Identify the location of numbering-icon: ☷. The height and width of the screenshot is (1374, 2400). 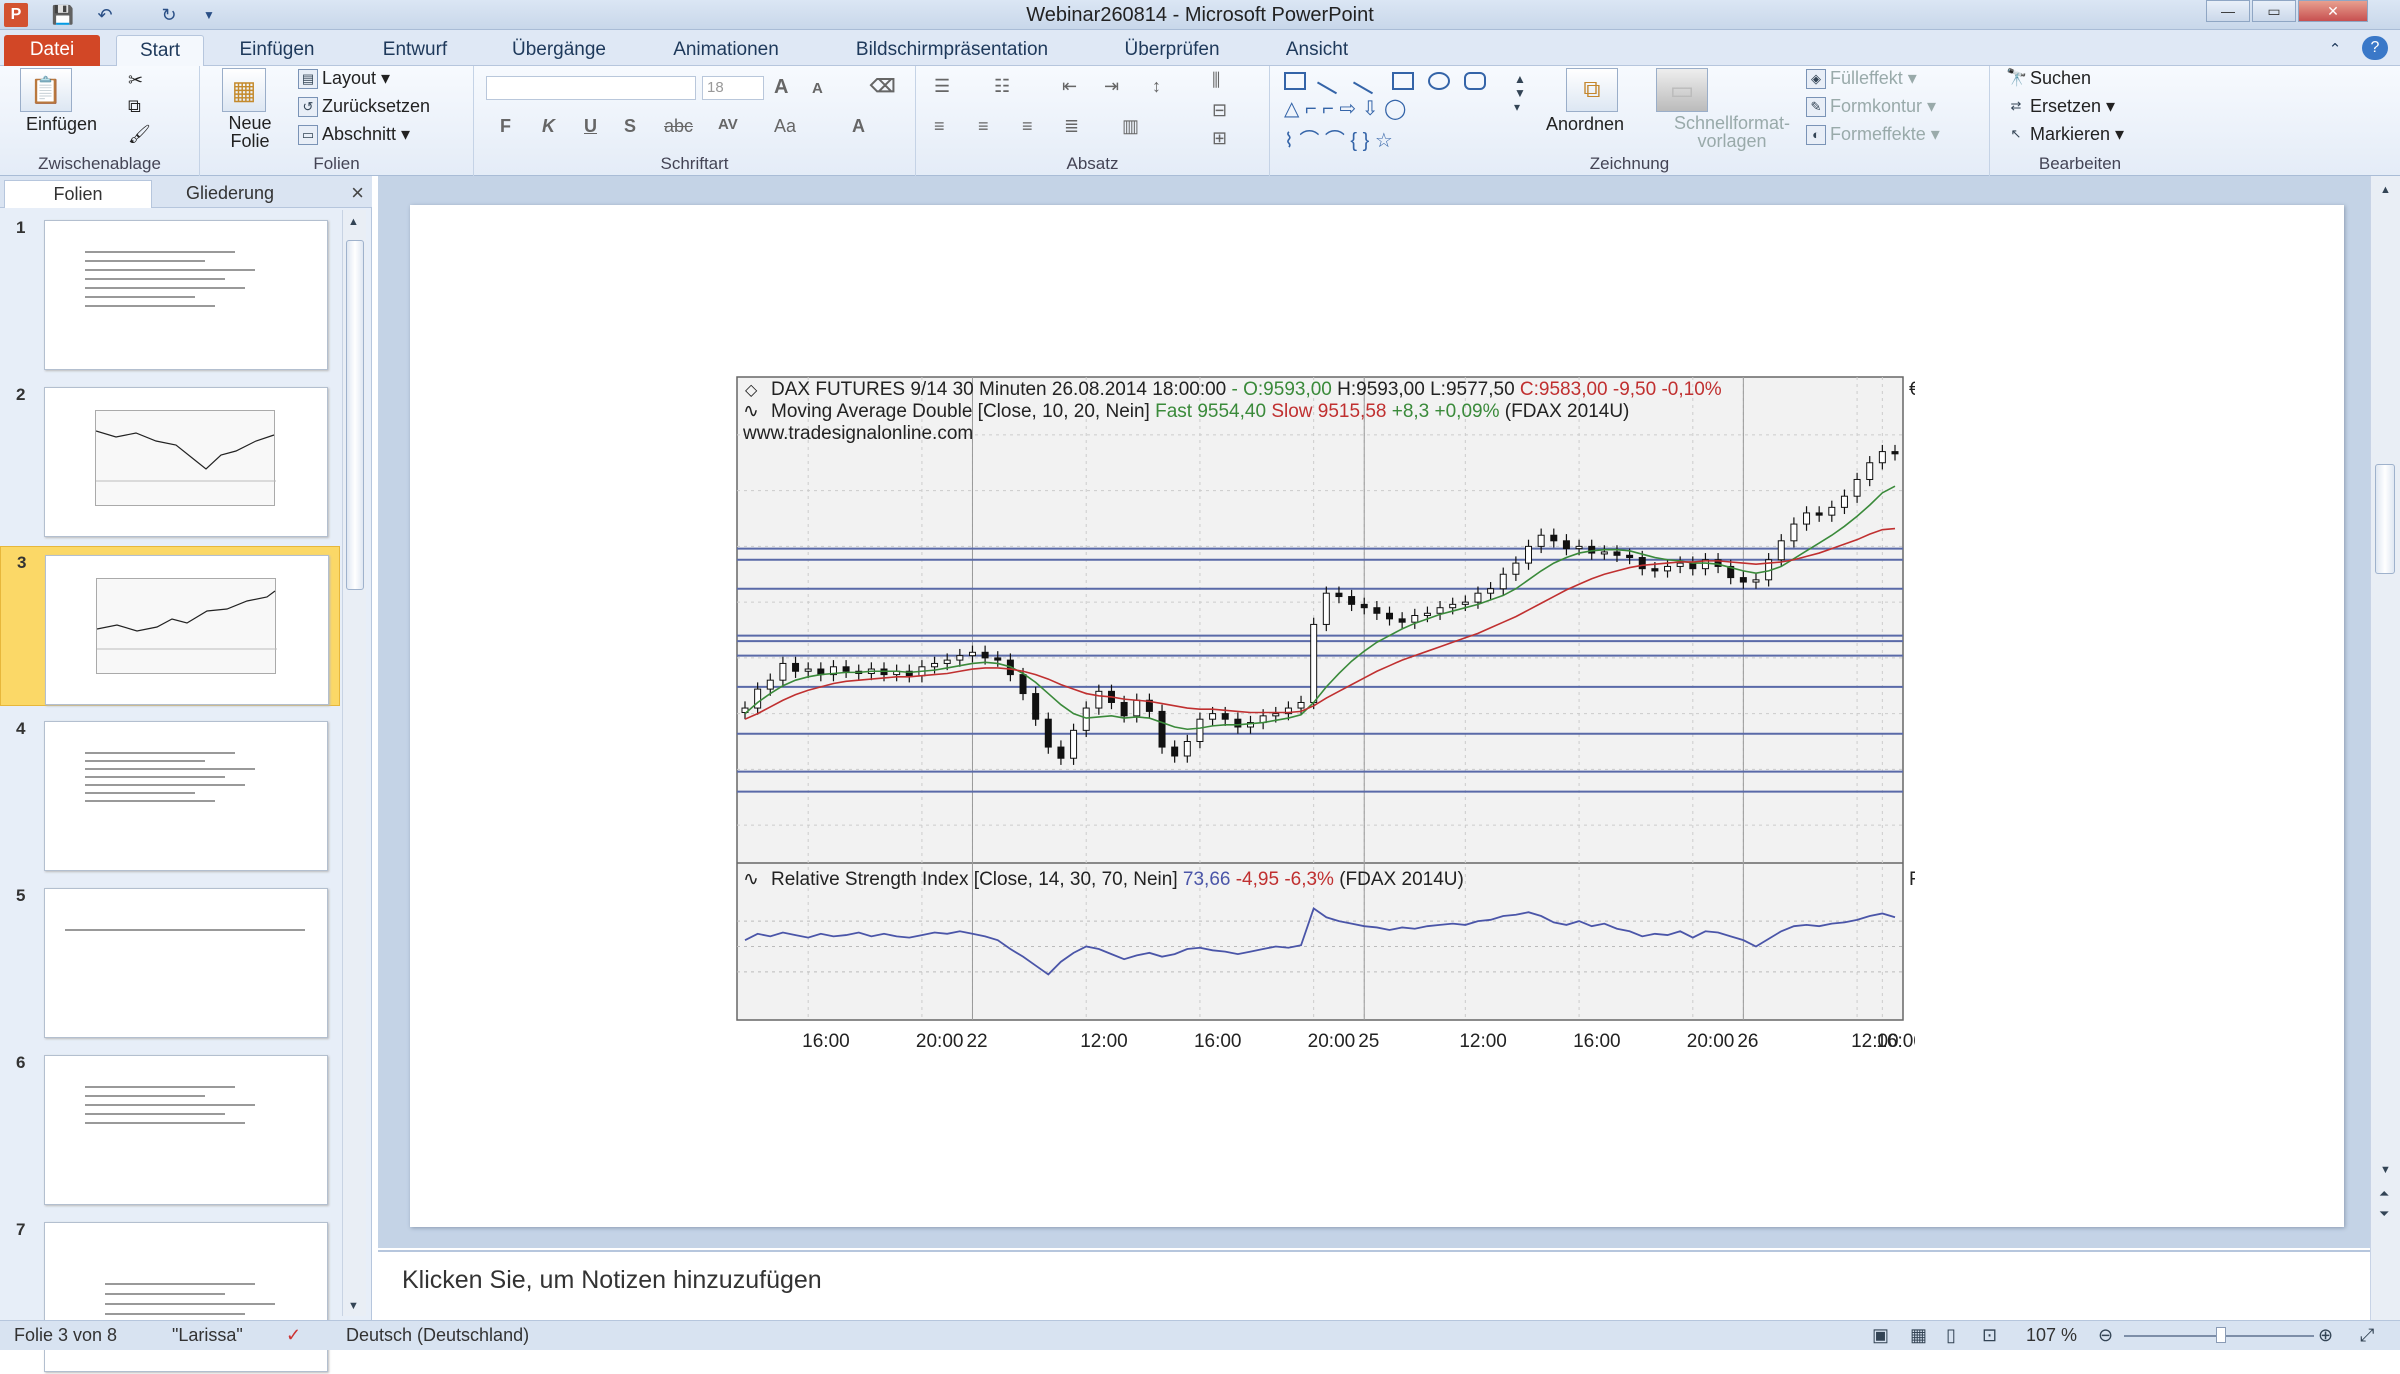
(1002, 86).